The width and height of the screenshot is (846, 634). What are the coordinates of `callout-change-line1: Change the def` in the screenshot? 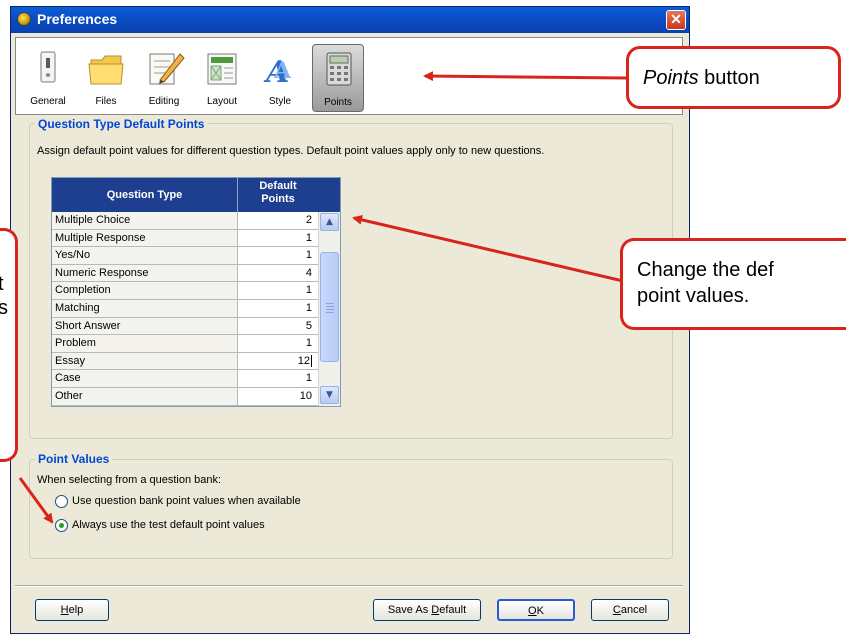 It's located at (705, 270).